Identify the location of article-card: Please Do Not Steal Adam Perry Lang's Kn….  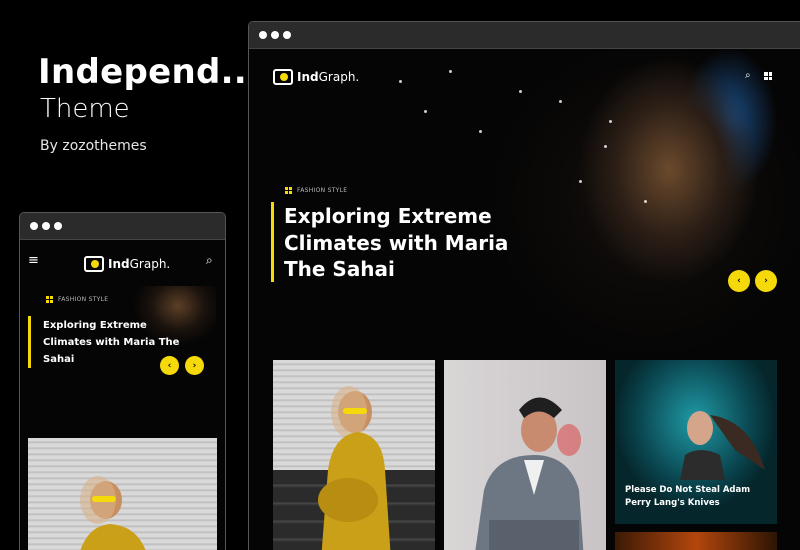
(696, 442).